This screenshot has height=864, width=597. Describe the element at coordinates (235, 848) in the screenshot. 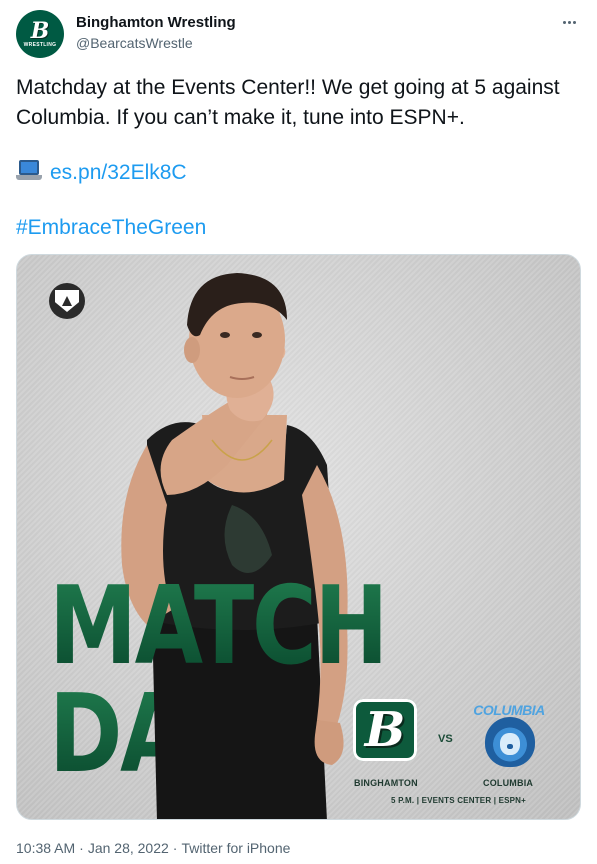

I see `tweet-source: Twitter for iPhone` at that location.